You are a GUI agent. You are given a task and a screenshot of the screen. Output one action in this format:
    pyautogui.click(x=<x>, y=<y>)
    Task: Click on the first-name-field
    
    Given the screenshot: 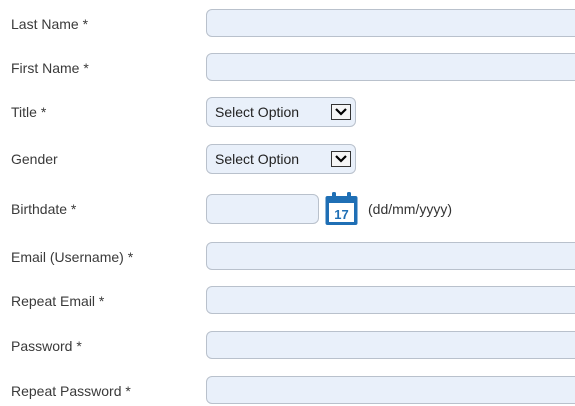 What is the action you would take?
    pyautogui.click(x=390, y=67)
    